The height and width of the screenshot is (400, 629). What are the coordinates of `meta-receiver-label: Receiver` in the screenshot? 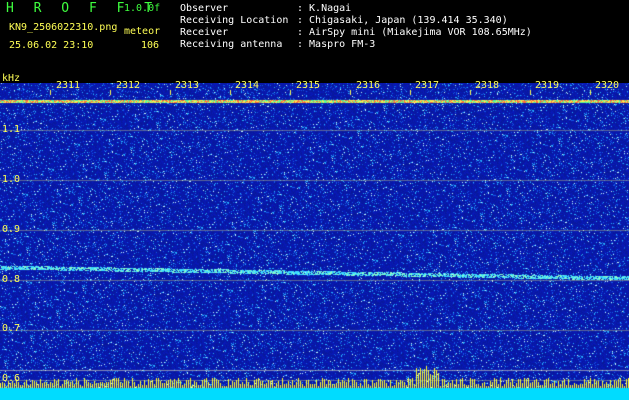 It's located at (204, 32).